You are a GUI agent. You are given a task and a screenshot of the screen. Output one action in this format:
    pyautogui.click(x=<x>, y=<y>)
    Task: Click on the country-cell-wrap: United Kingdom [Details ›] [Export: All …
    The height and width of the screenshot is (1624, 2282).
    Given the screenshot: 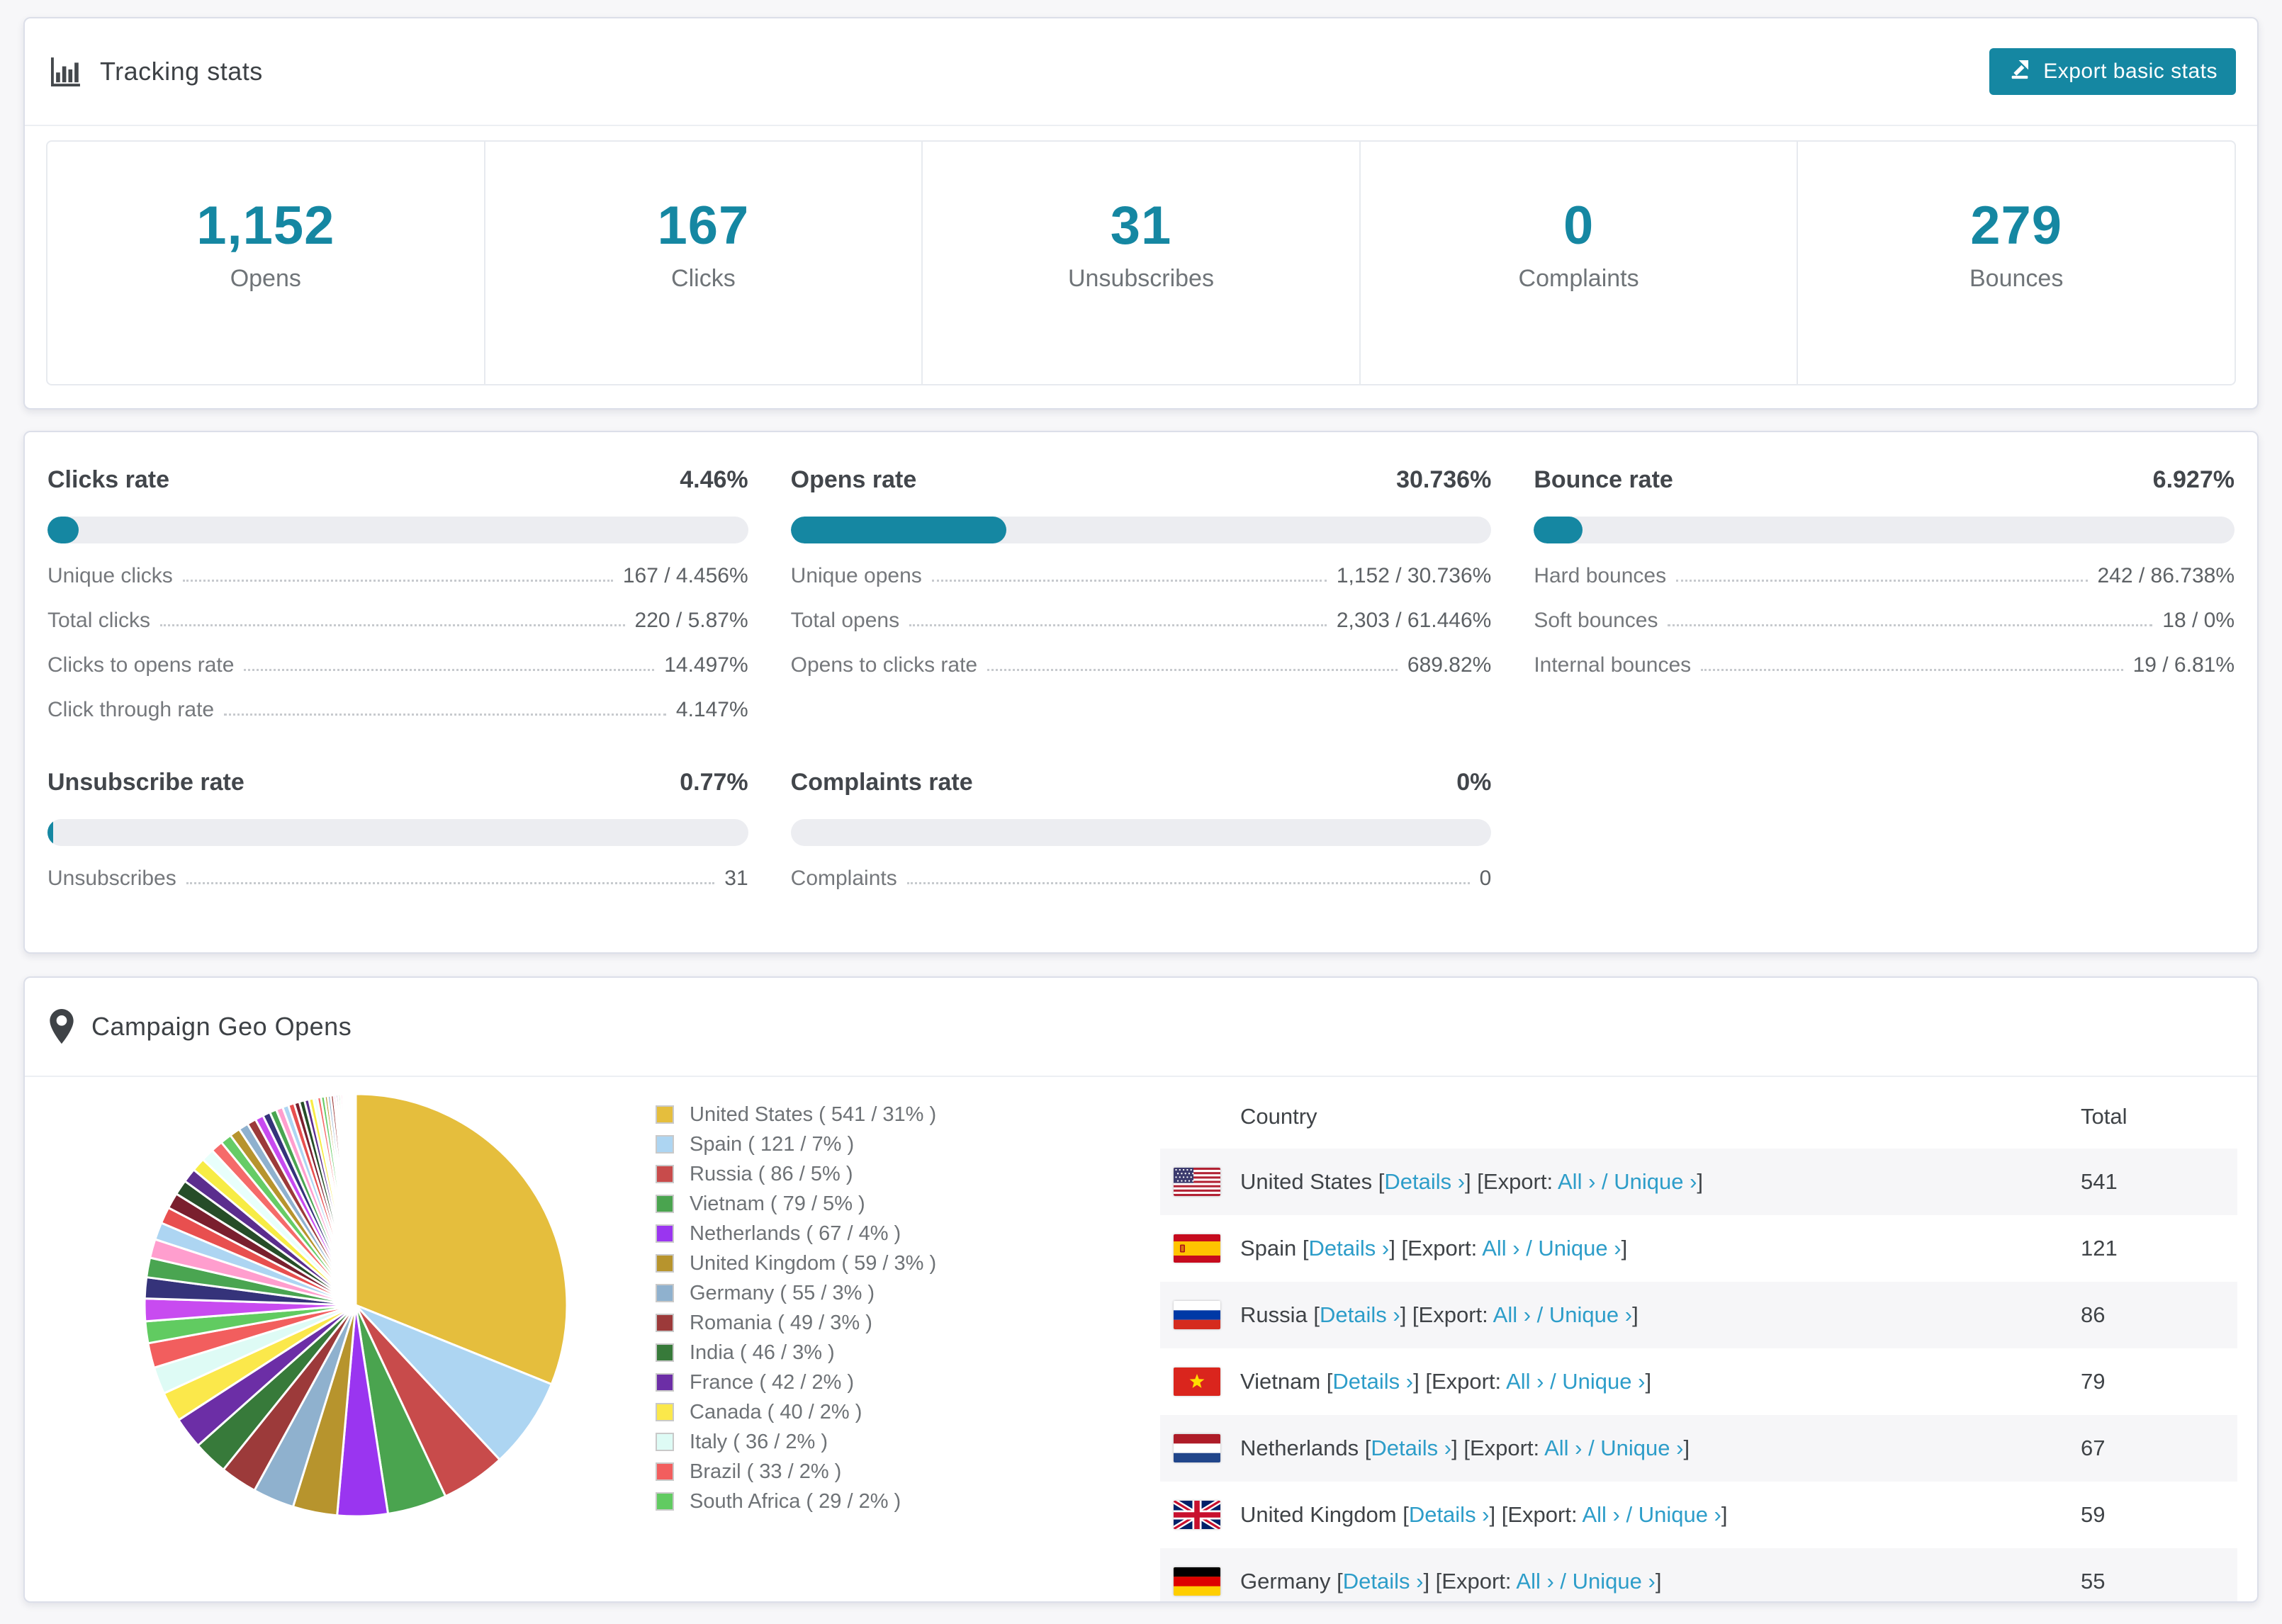 What is the action you would take?
    pyautogui.click(x=1621, y=1515)
    